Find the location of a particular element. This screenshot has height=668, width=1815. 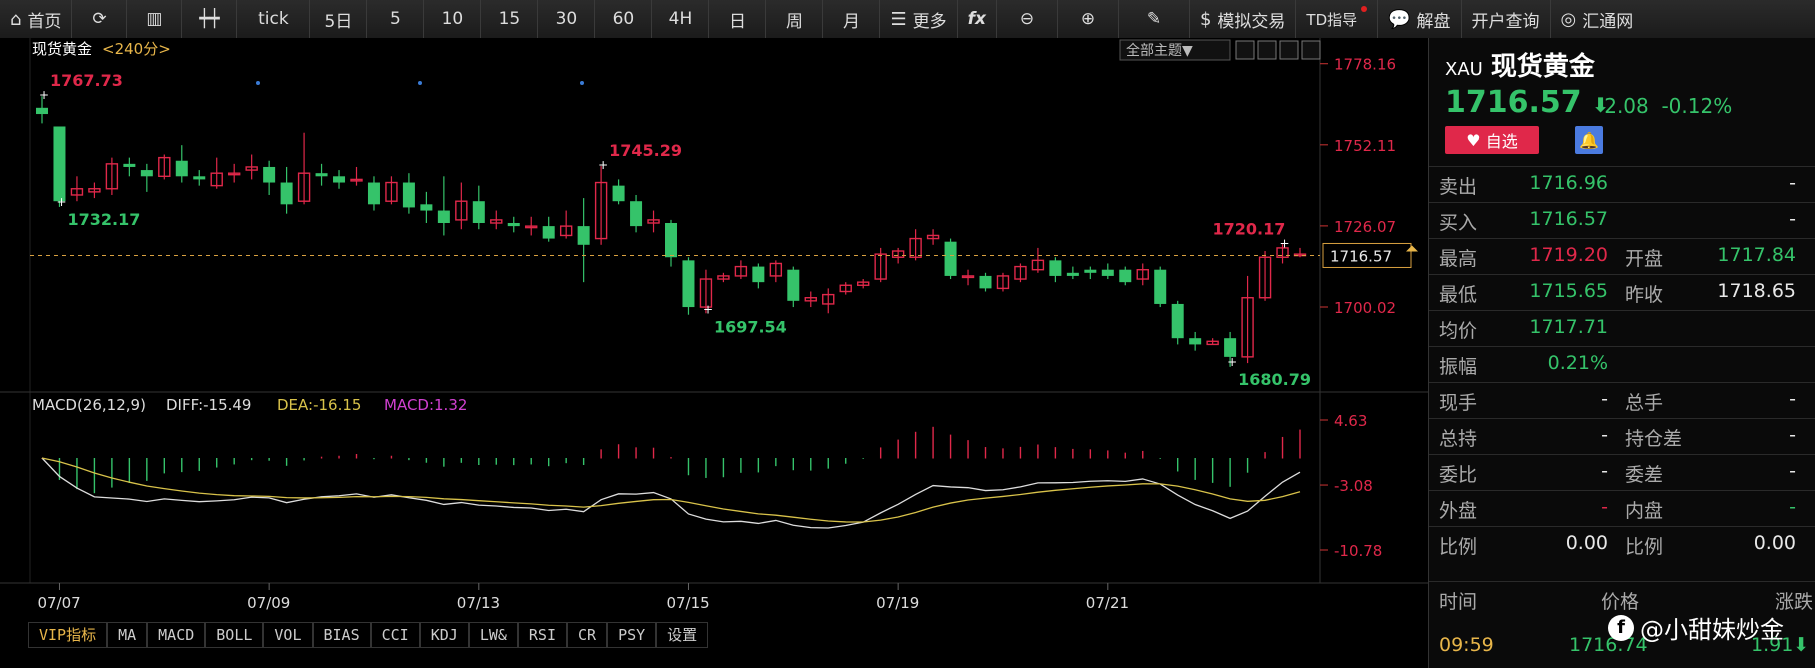

refresh-button: ⟳ is located at coordinates (100, 19).